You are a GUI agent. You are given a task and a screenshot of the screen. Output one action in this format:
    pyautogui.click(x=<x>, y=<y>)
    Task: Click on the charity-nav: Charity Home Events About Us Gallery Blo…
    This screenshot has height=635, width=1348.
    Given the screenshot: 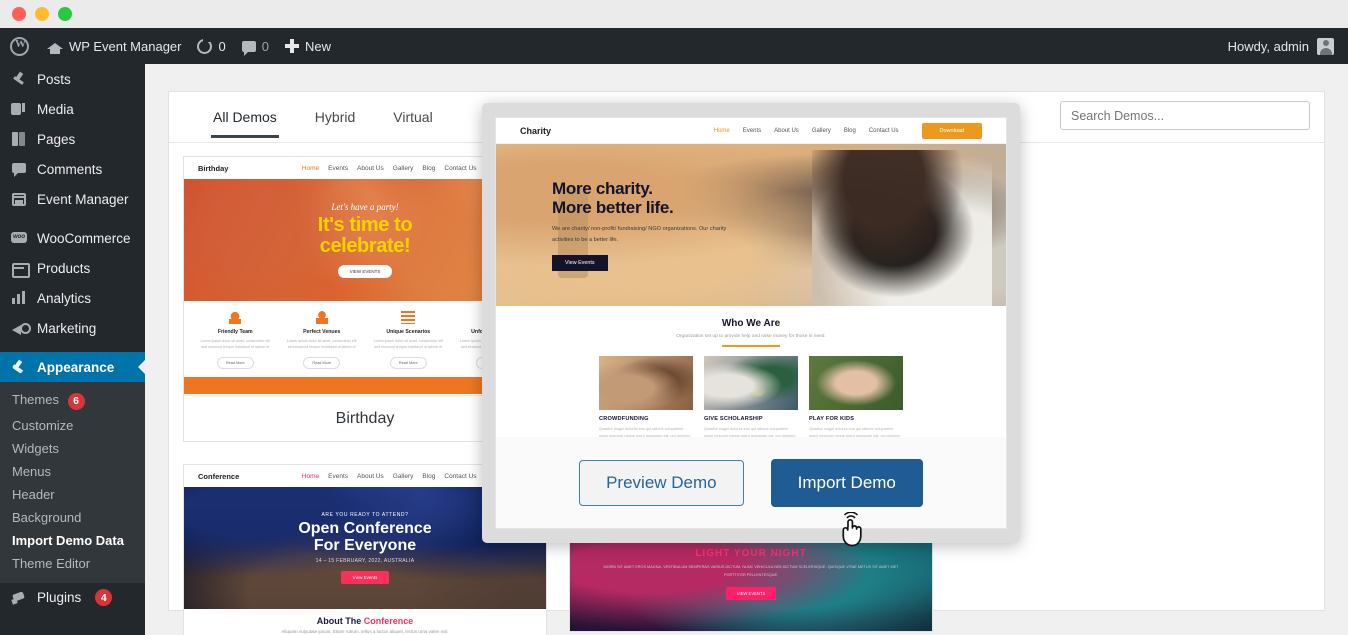 What is the action you would take?
    pyautogui.click(x=751, y=131)
    